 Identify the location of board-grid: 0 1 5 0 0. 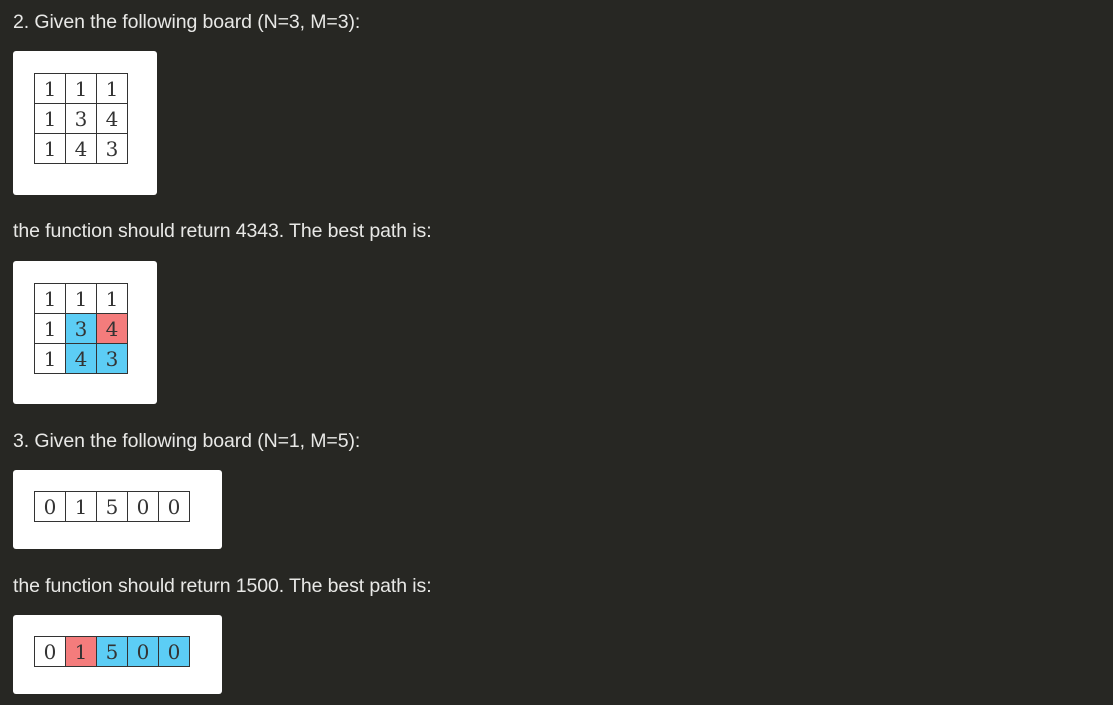
(112, 506).